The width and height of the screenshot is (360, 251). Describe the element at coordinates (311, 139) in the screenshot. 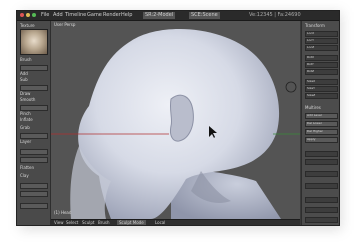

I see `button-label: Apply` at that location.